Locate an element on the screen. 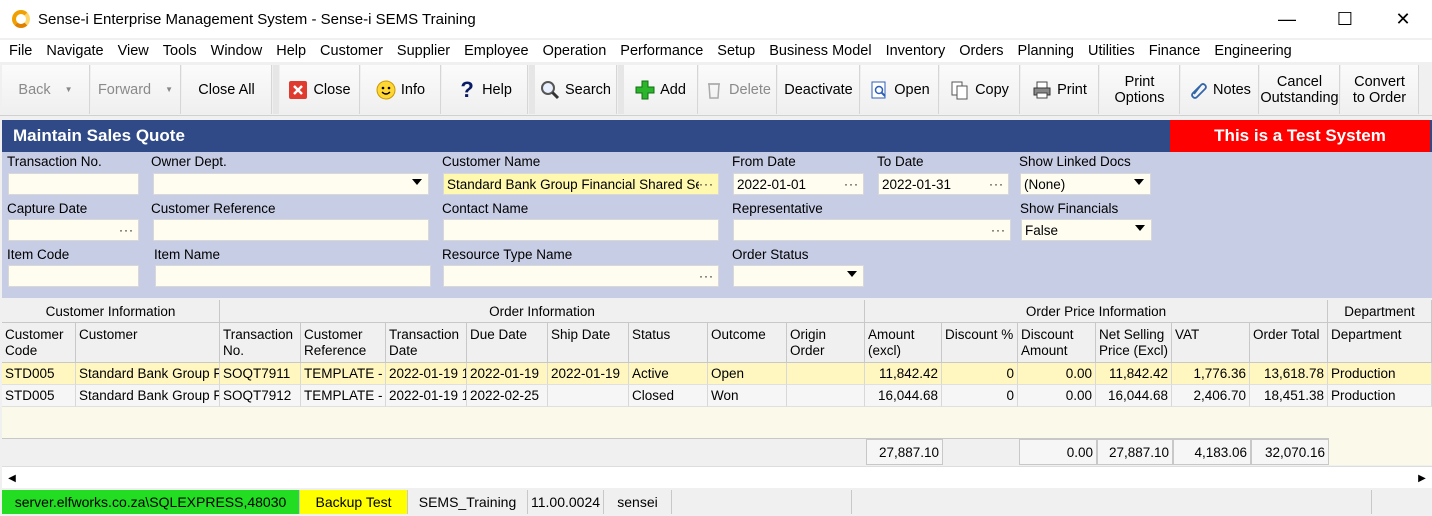 This screenshot has width=1432, height=516. horizontal-scrollbar: ◀ ▶ is located at coordinates (717, 477).